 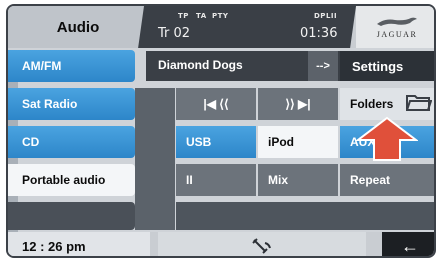 I want to click on folders-label: Folders, so click(x=372, y=104).